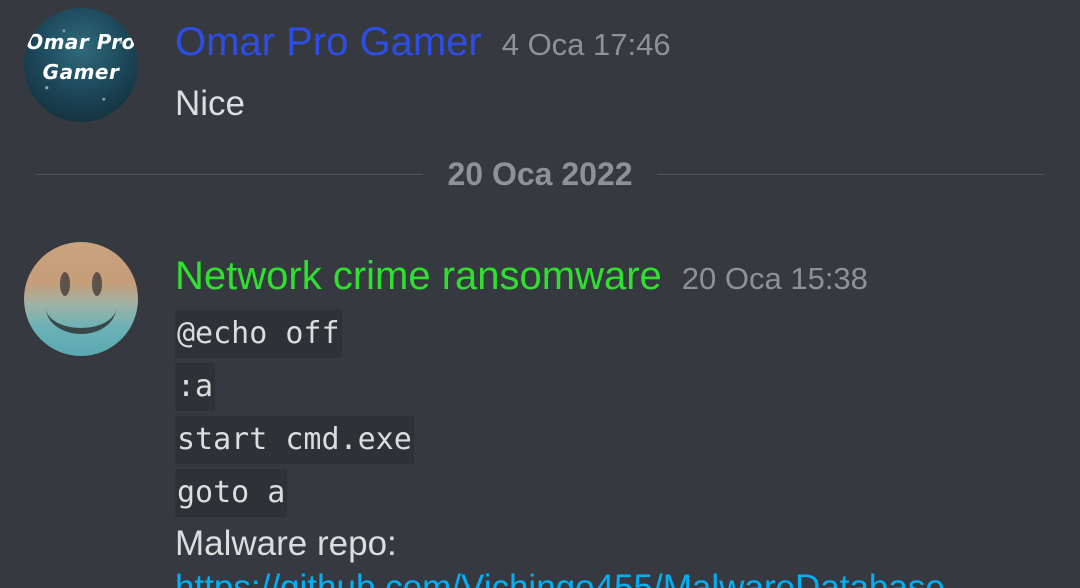 The image size is (1080, 588). Describe the element at coordinates (81, 308) in the screenshot. I see `smiley-mouth` at that location.